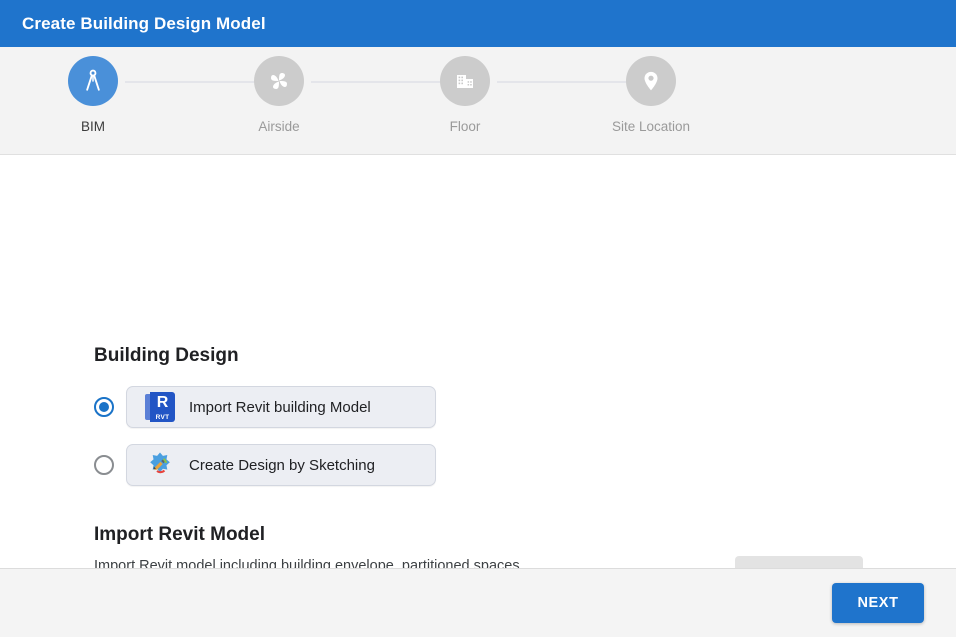  Describe the element at coordinates (279, 126) in the screenshot. I see `step-airside-label: Airside` at that location.